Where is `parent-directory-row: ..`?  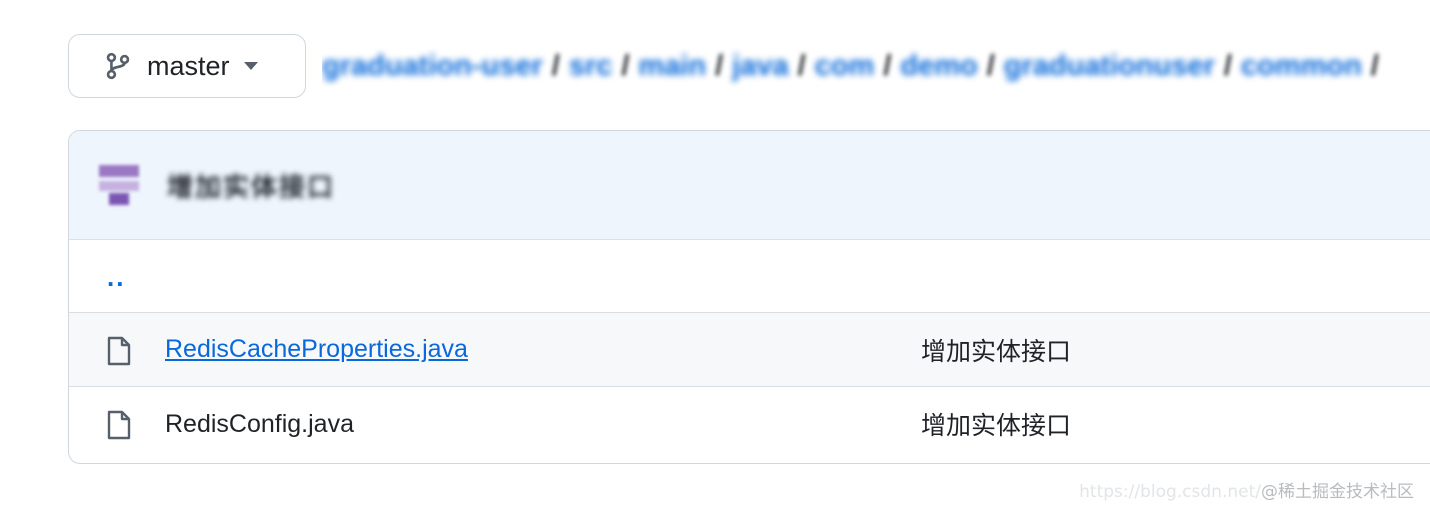
parent-directory-row: .. is located at coordinates (749, 276).